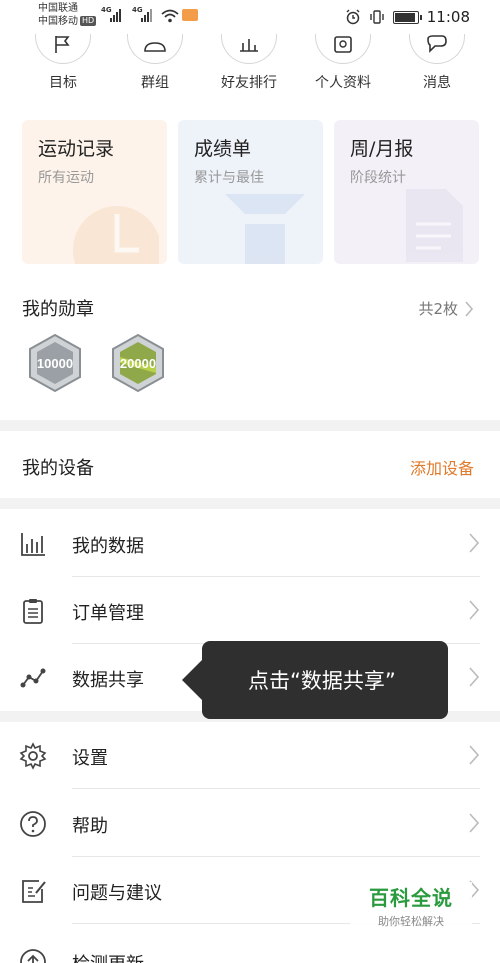  What do you see at coordinates (437, 44) in the screenshot?
I see `message-icon` at bounding box center [437, 44].